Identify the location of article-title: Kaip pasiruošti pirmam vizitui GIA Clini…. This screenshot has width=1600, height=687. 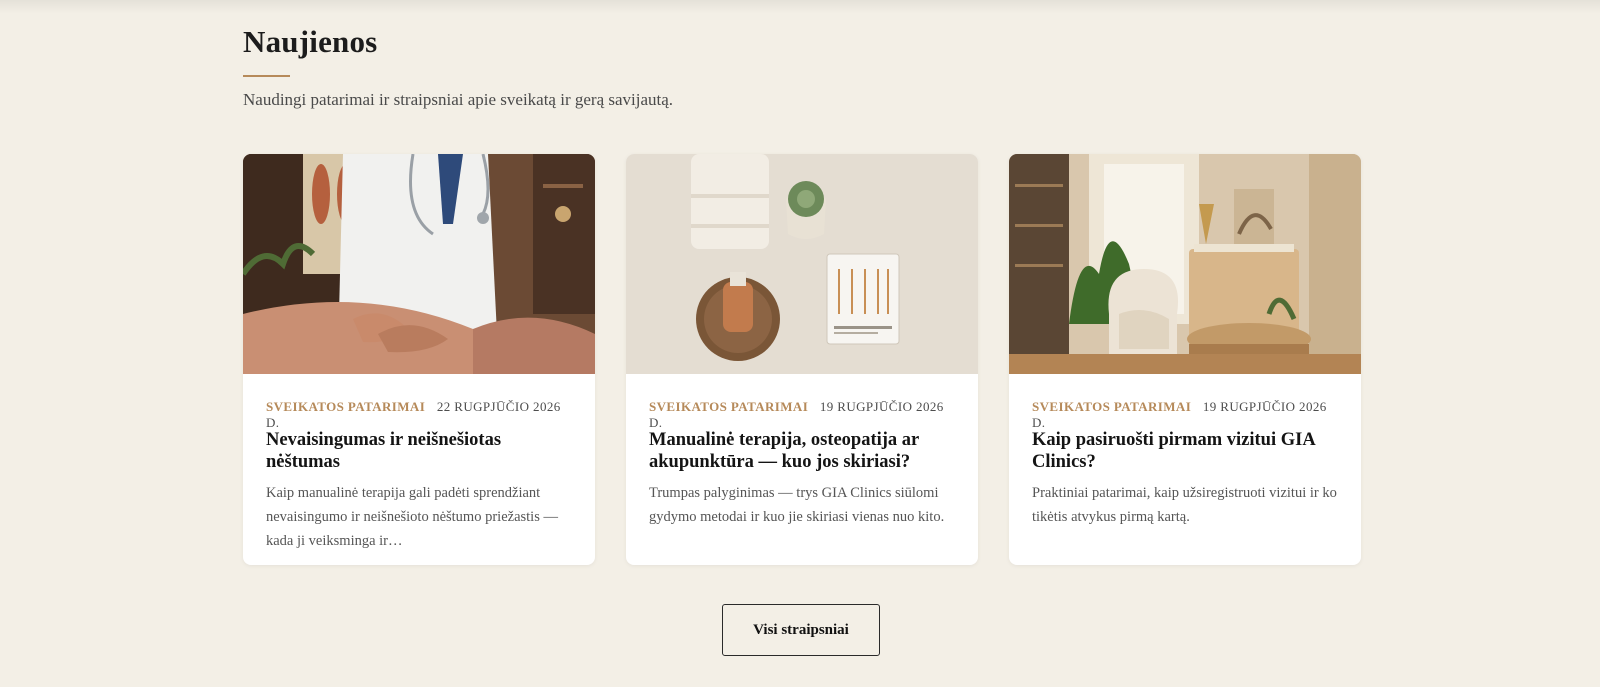
(1187, 451).